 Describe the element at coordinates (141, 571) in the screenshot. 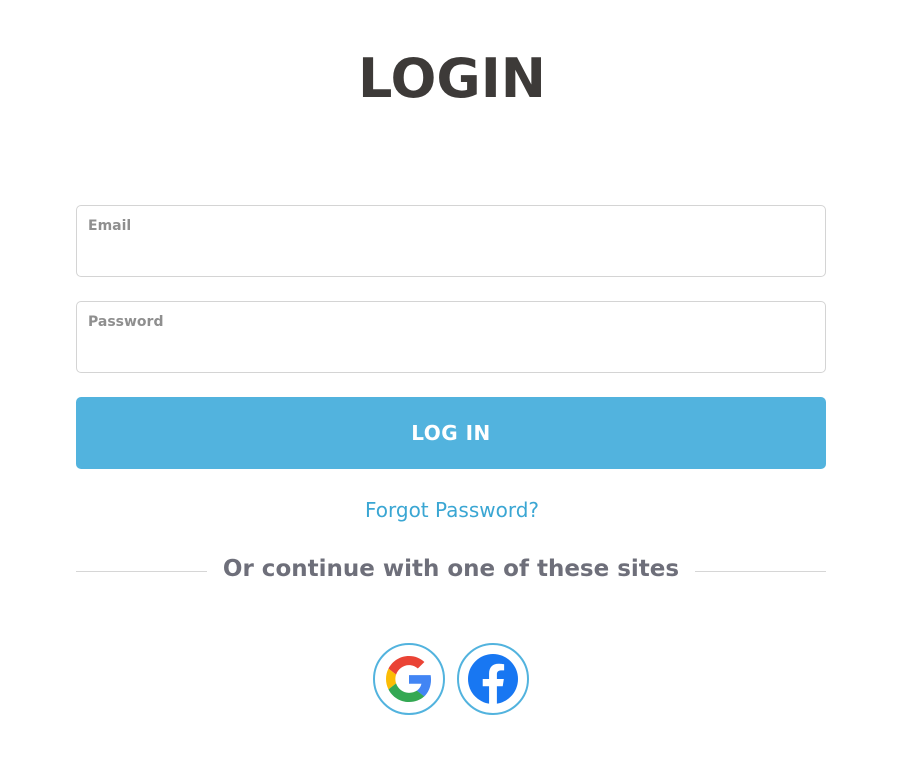

I see `divider-left` at that location.